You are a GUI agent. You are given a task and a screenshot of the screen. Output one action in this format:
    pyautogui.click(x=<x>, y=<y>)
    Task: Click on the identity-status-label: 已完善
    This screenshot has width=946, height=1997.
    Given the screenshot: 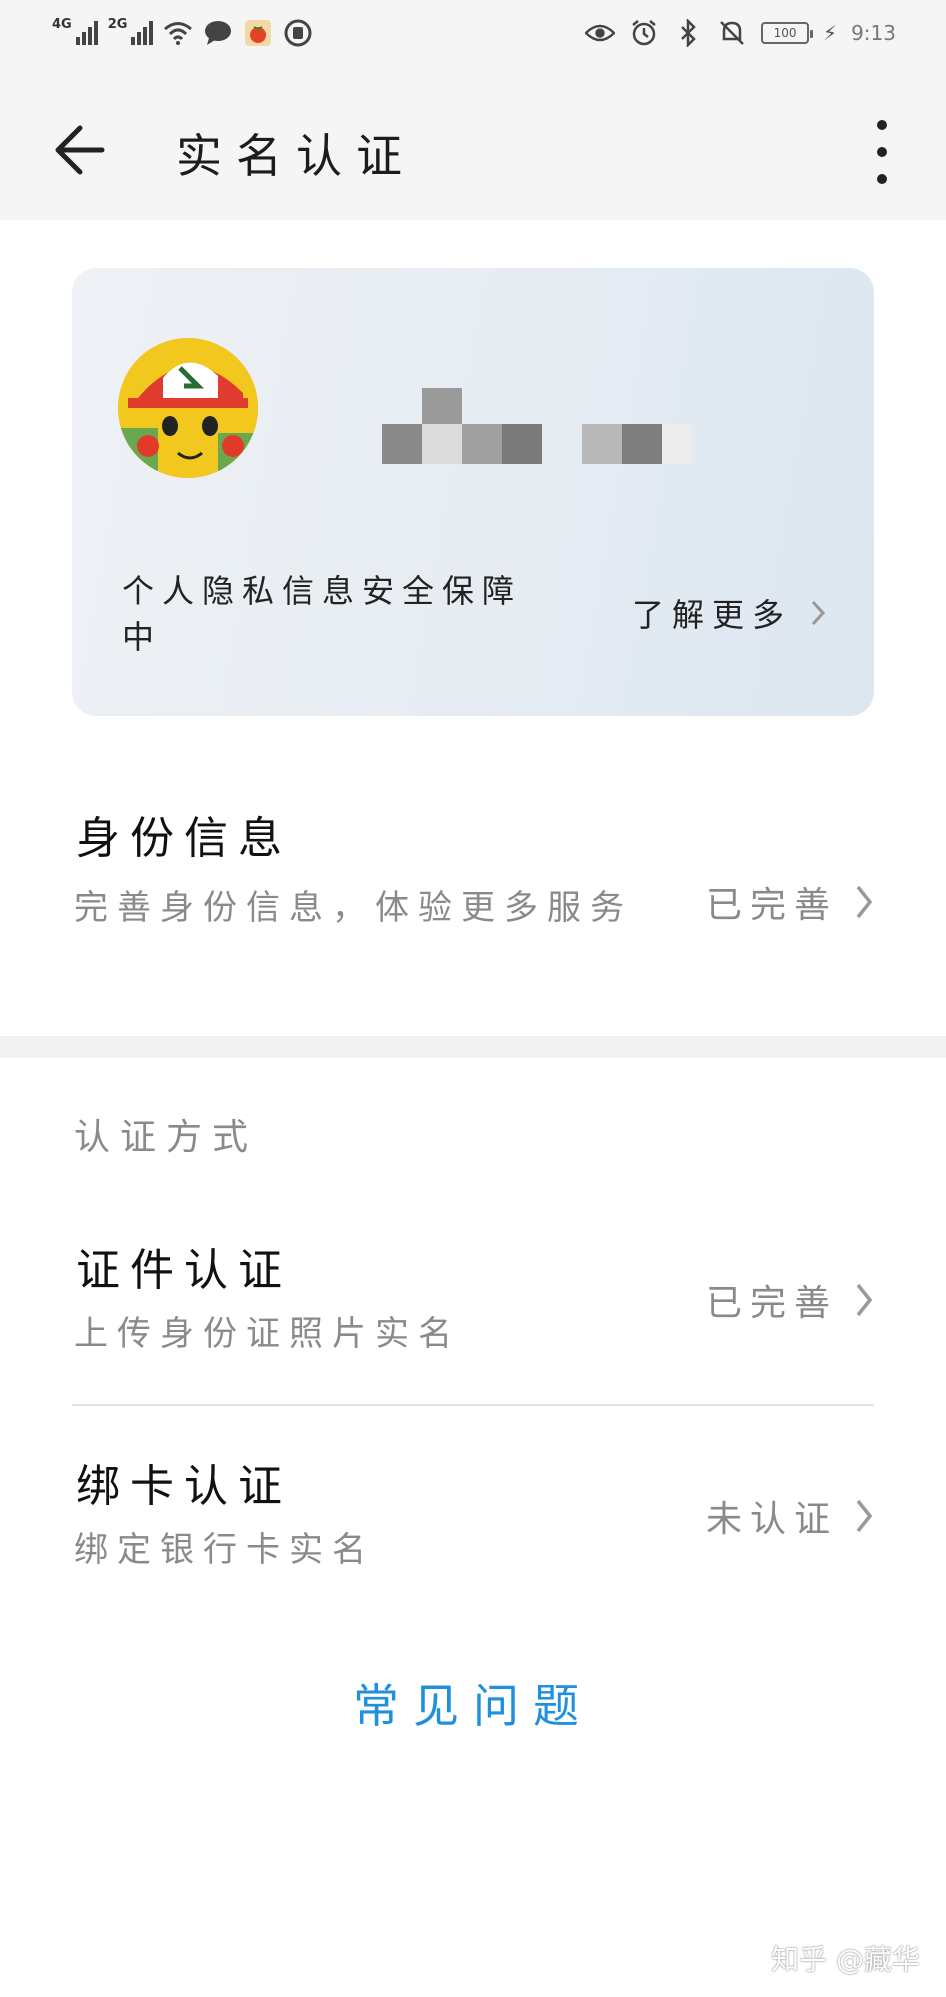 What is the action you would take?
    pyautogui.click(x=771, y=905)
    